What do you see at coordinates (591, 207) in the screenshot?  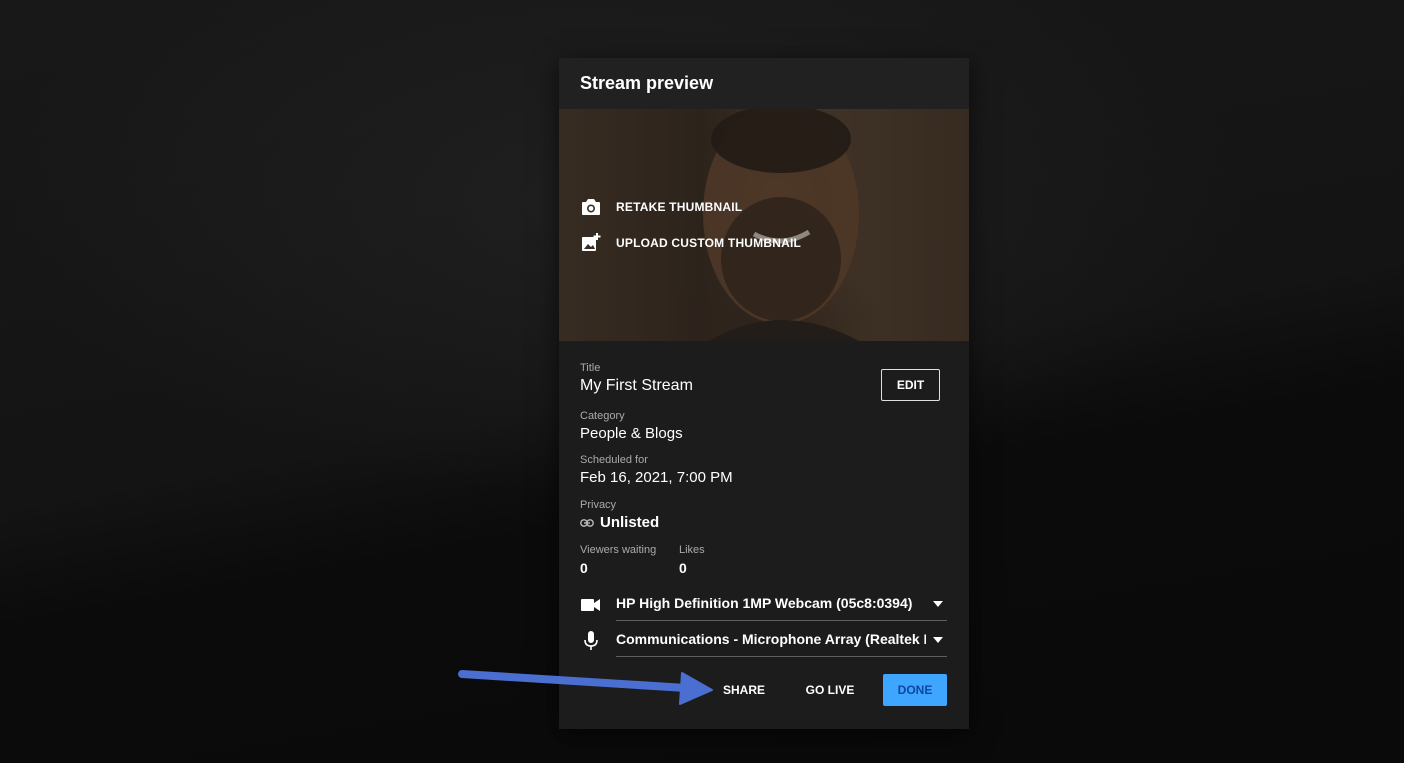 I see `camera-icon` at bounding box center [591, 207].